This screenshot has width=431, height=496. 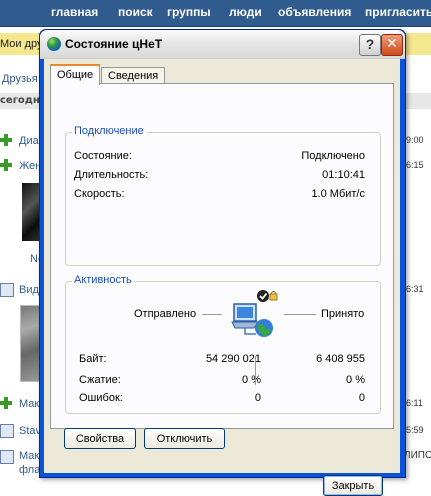 I want to click on tab-details: Сведения, so click(x=133, y=75).